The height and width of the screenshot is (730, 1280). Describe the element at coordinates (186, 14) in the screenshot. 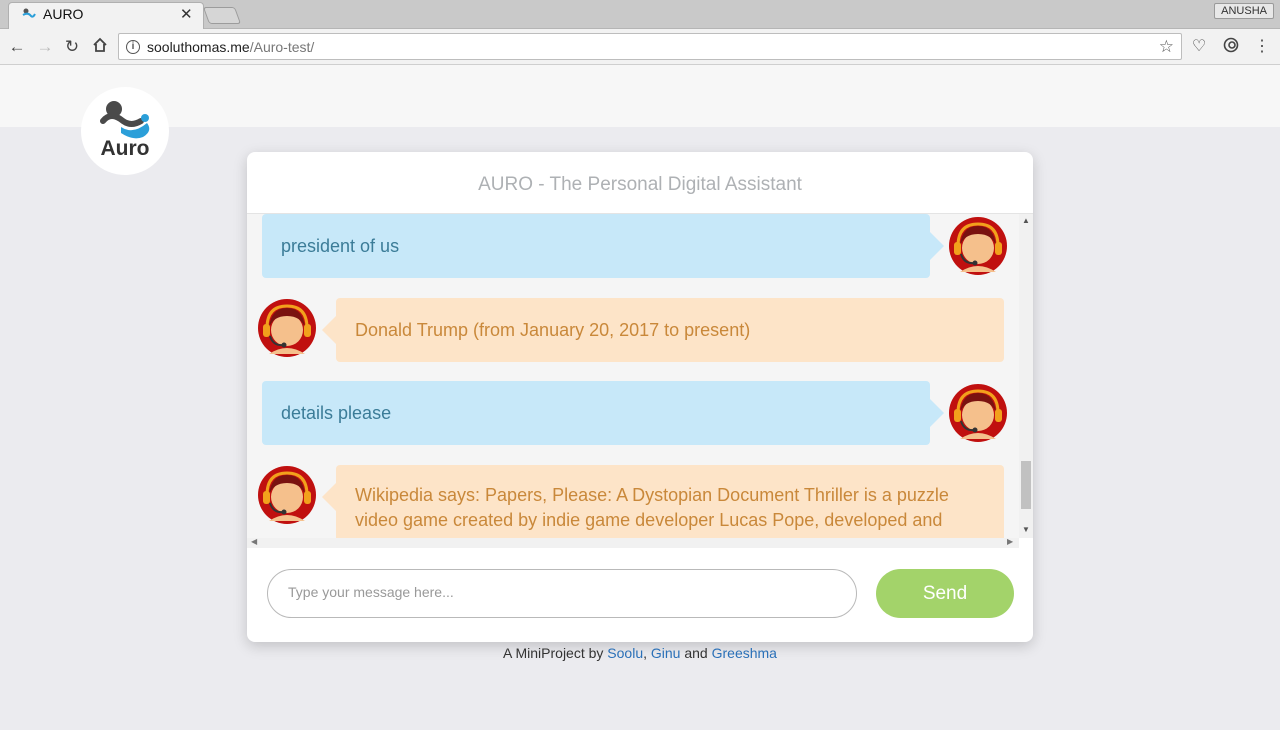

I see `tab-close-icon: ✕` at that location.